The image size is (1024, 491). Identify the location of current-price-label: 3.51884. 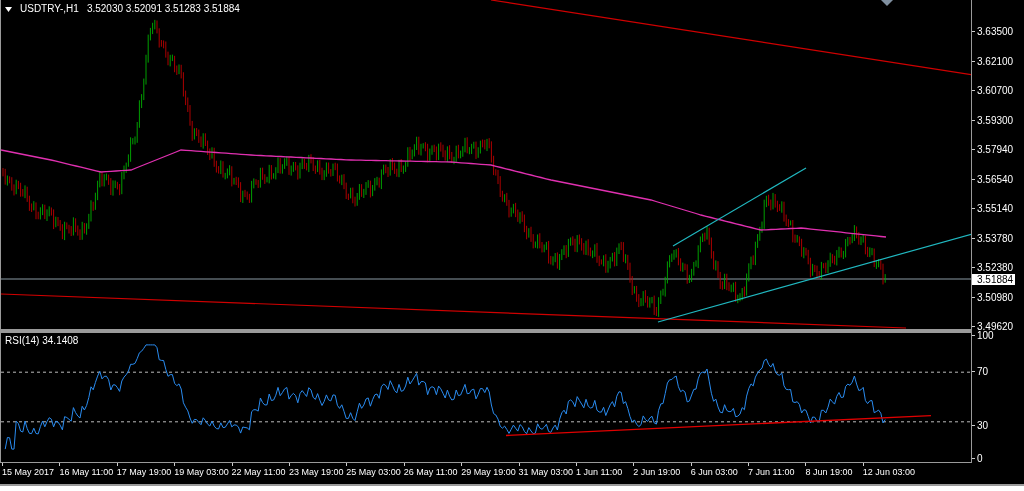
(994, 279).